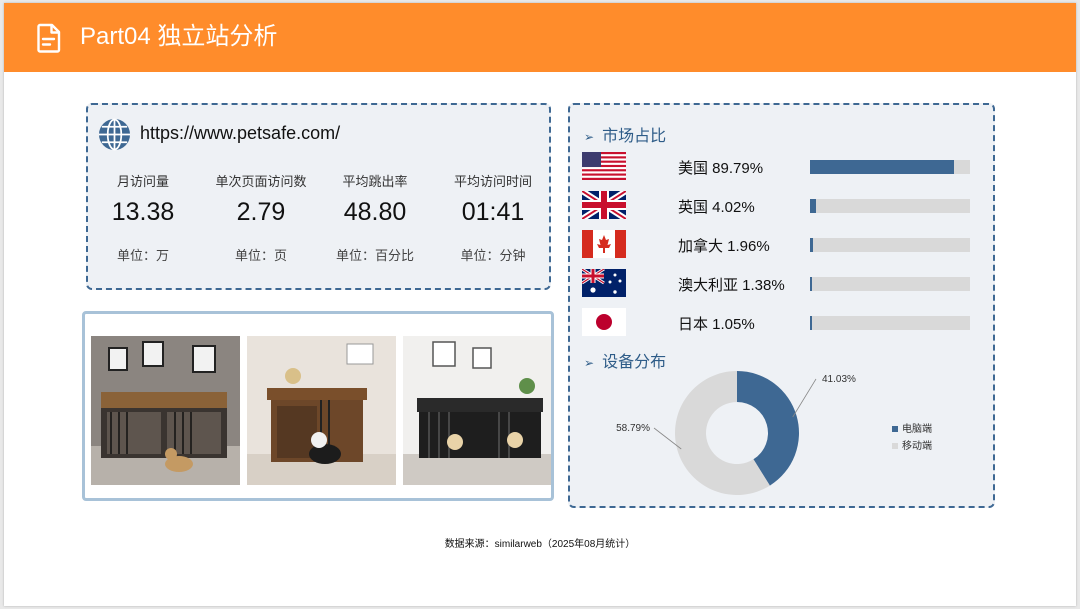 The height and width of the screenshot is (609, 1080). I want to click on legend-swatch-mobile, so click(895, 446).